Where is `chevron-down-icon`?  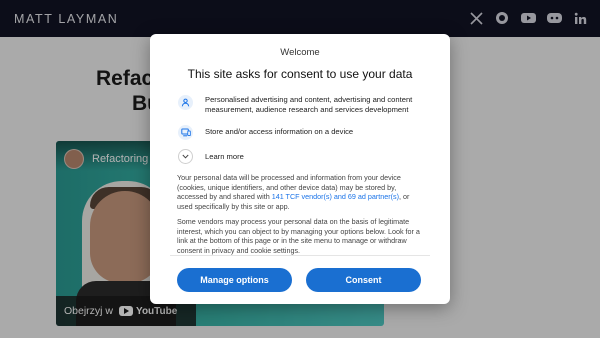 chevron-down-icon is located at coordinates (185, 156).